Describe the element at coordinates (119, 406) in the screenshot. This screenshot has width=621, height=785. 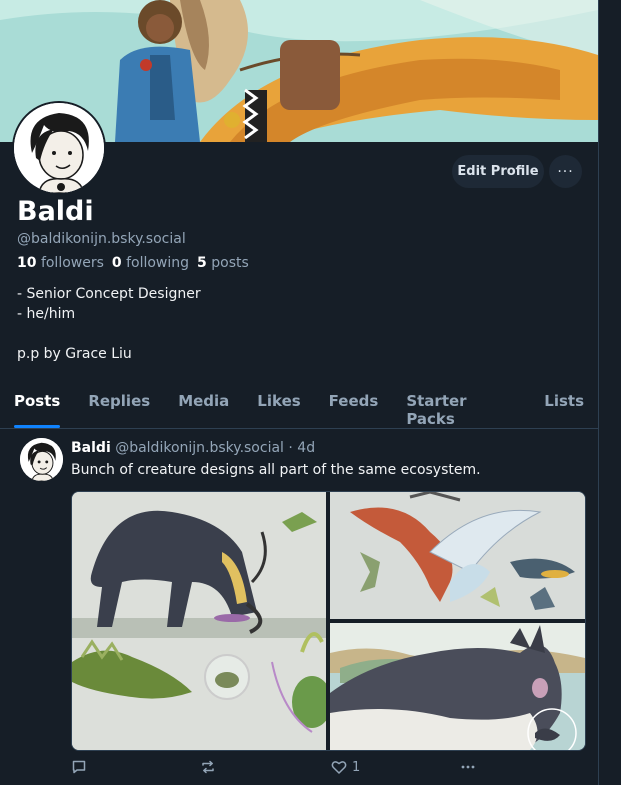
I see `tab-replies: Replies` at that location.